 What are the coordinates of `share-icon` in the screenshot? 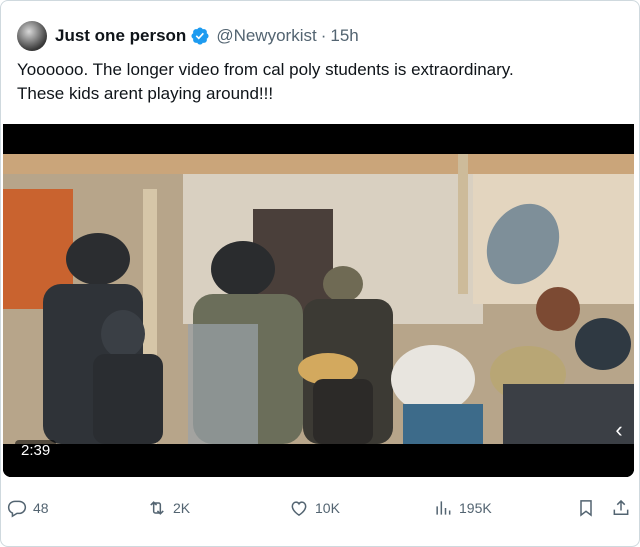 It's located at (621, 507).